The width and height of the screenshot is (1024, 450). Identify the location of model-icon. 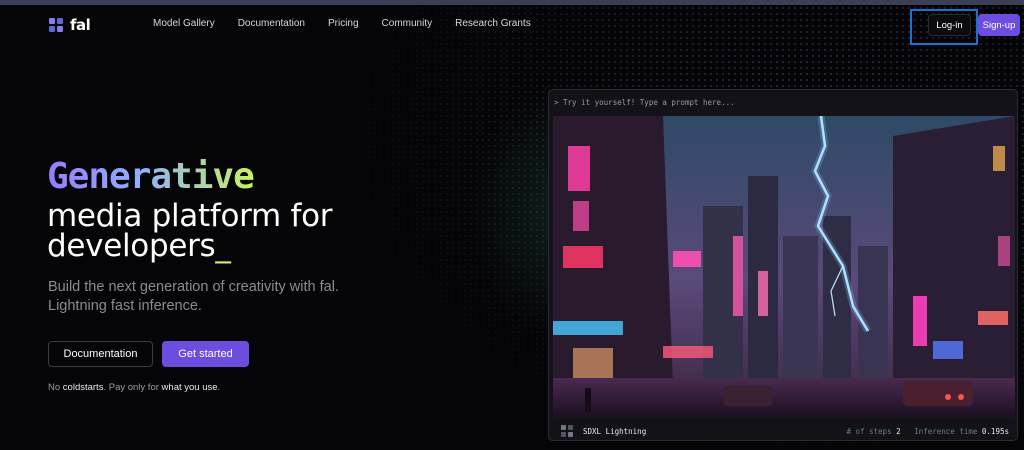
(567, 431).